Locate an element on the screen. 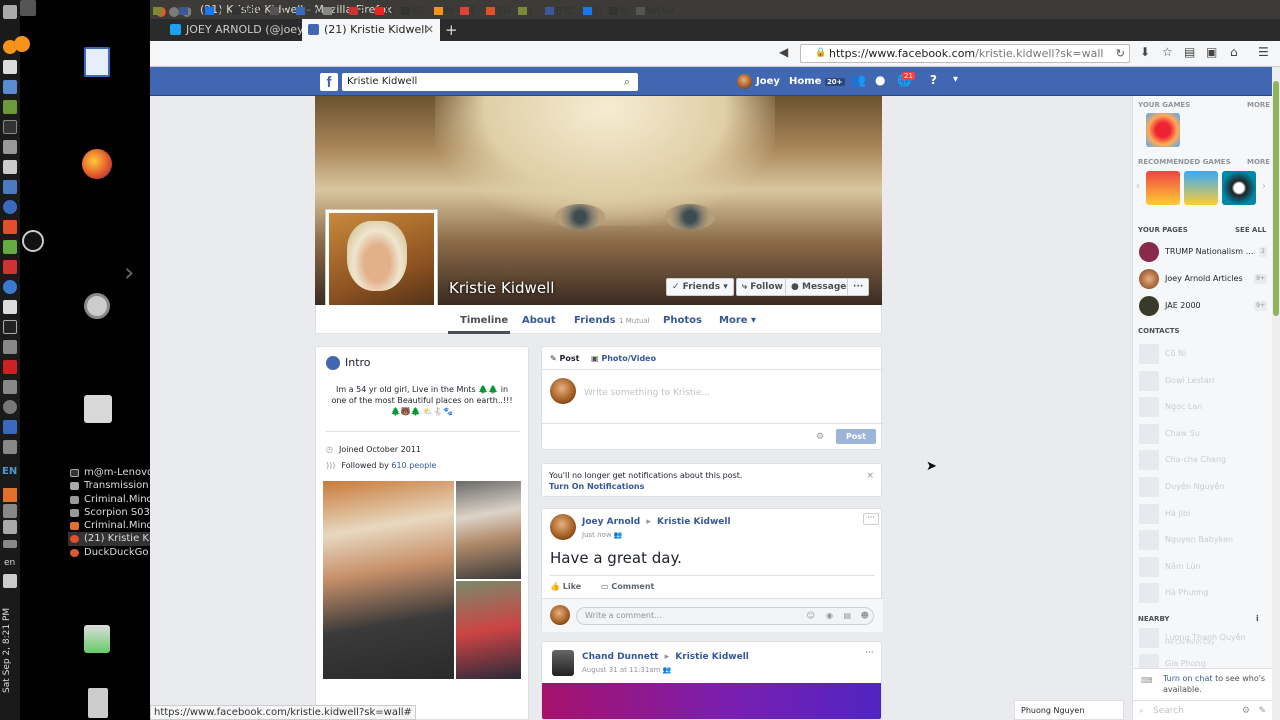 This screenshot has width=1280, height=720. games-more-link: MORE is located at coordinates (1258, 105).